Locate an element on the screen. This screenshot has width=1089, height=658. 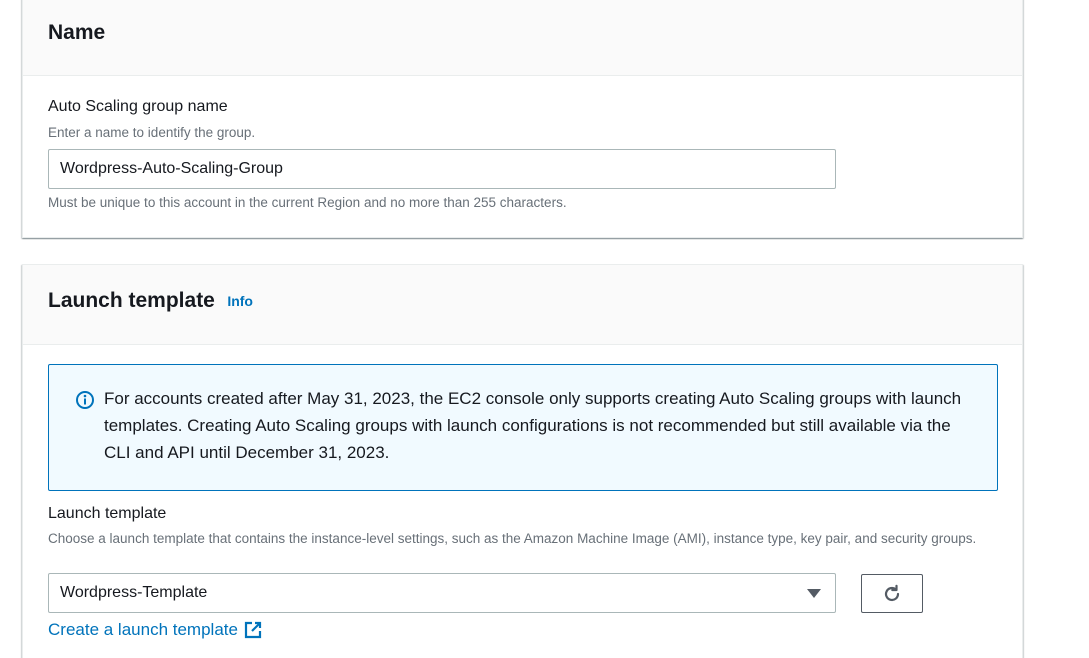
info-circle-icon is located at coordinates (85, 400).